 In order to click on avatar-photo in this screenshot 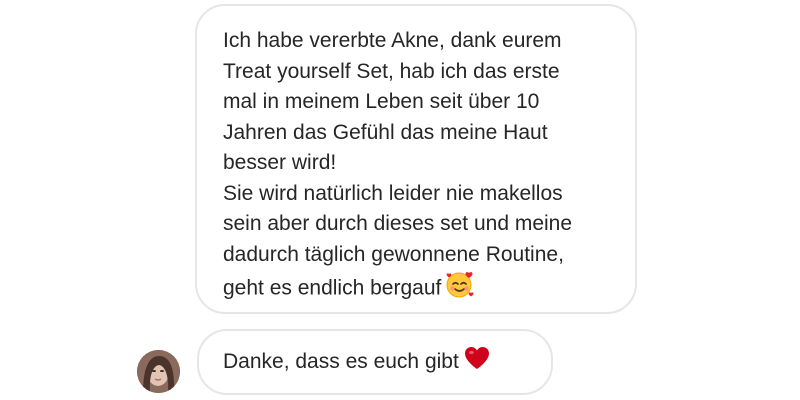, I will do `click(158, 371)`.